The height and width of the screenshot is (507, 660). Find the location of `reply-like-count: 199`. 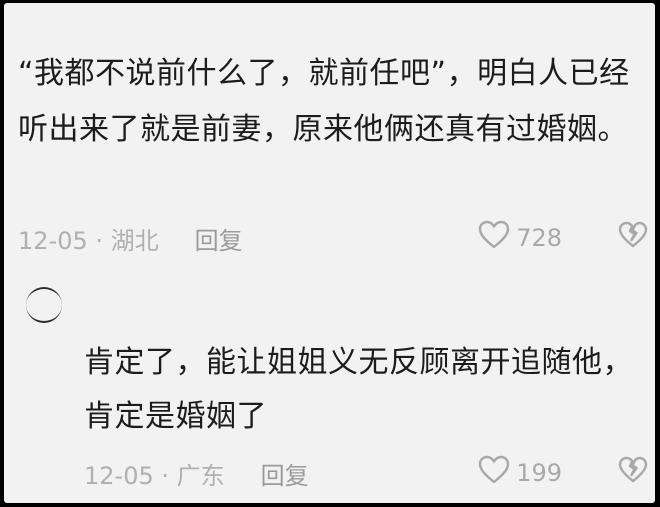

reply-like-count: 199 is located at coordinates (539, 473).